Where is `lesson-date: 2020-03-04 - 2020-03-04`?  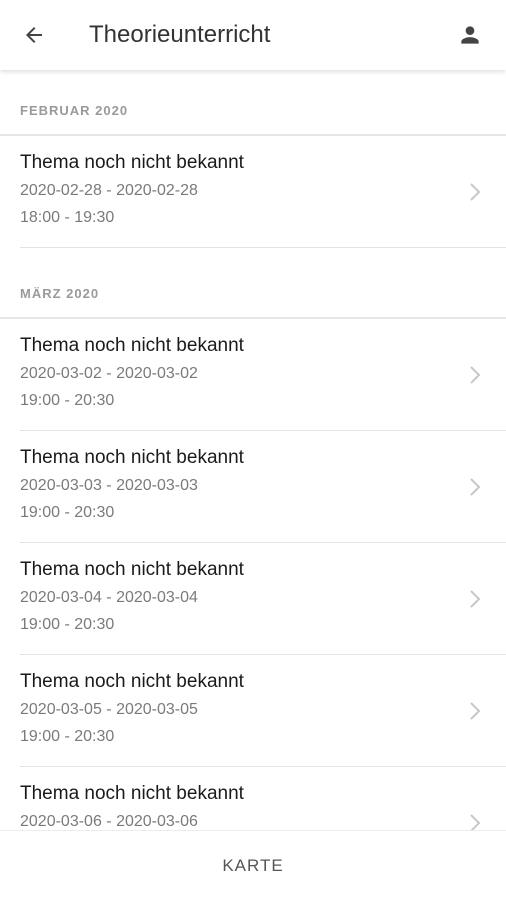 lesson-date: 2020-03-04 - 2020-03-04 is located at coordinates (109, 597).